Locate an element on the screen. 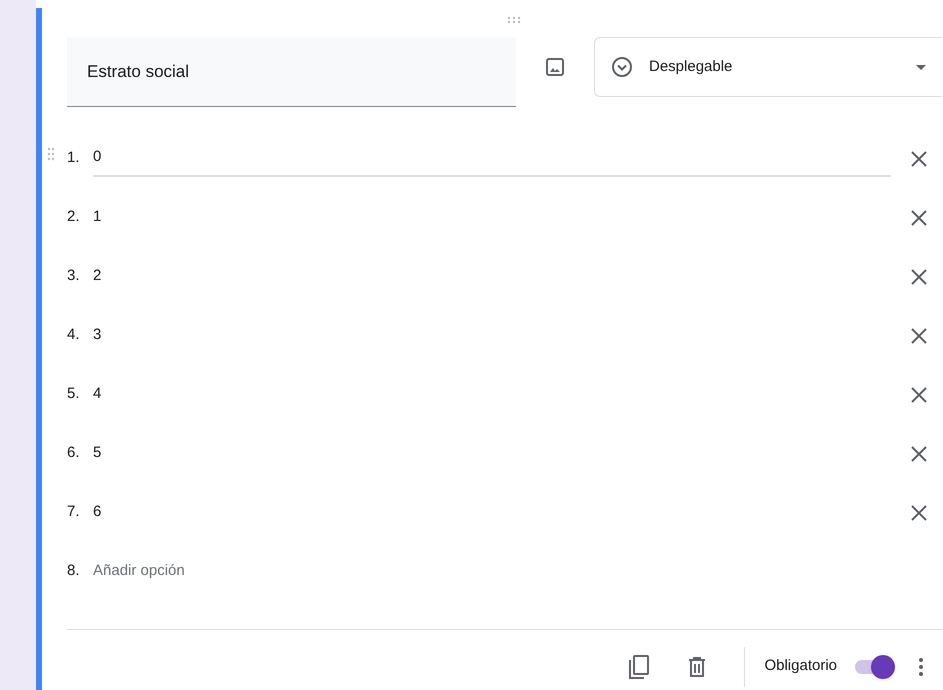 This screenshot has height=690, width=943. option-field: 3 is located at coordinates (492, 336).